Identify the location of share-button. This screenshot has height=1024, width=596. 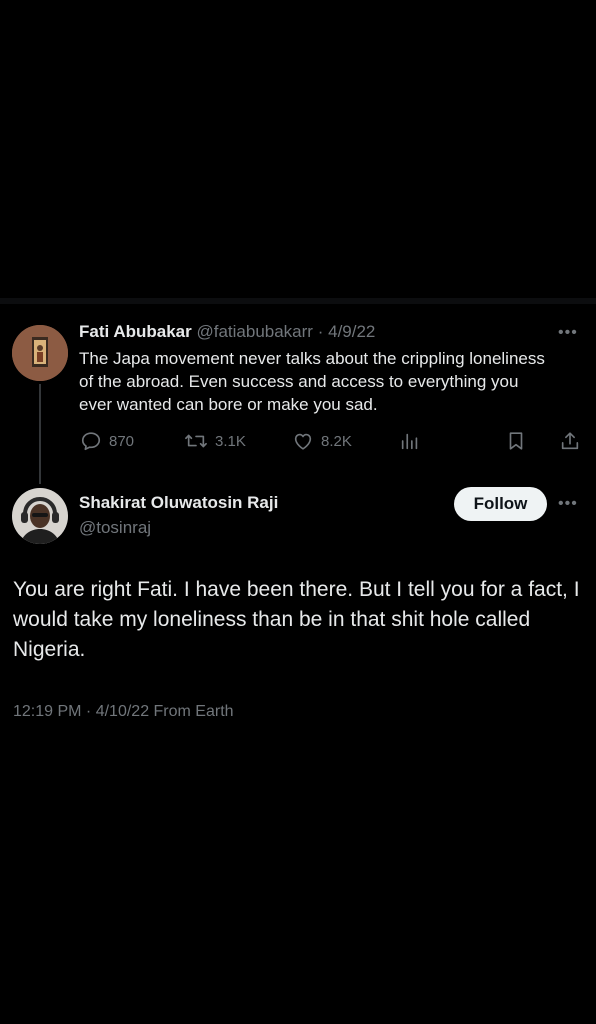
(570, 441).